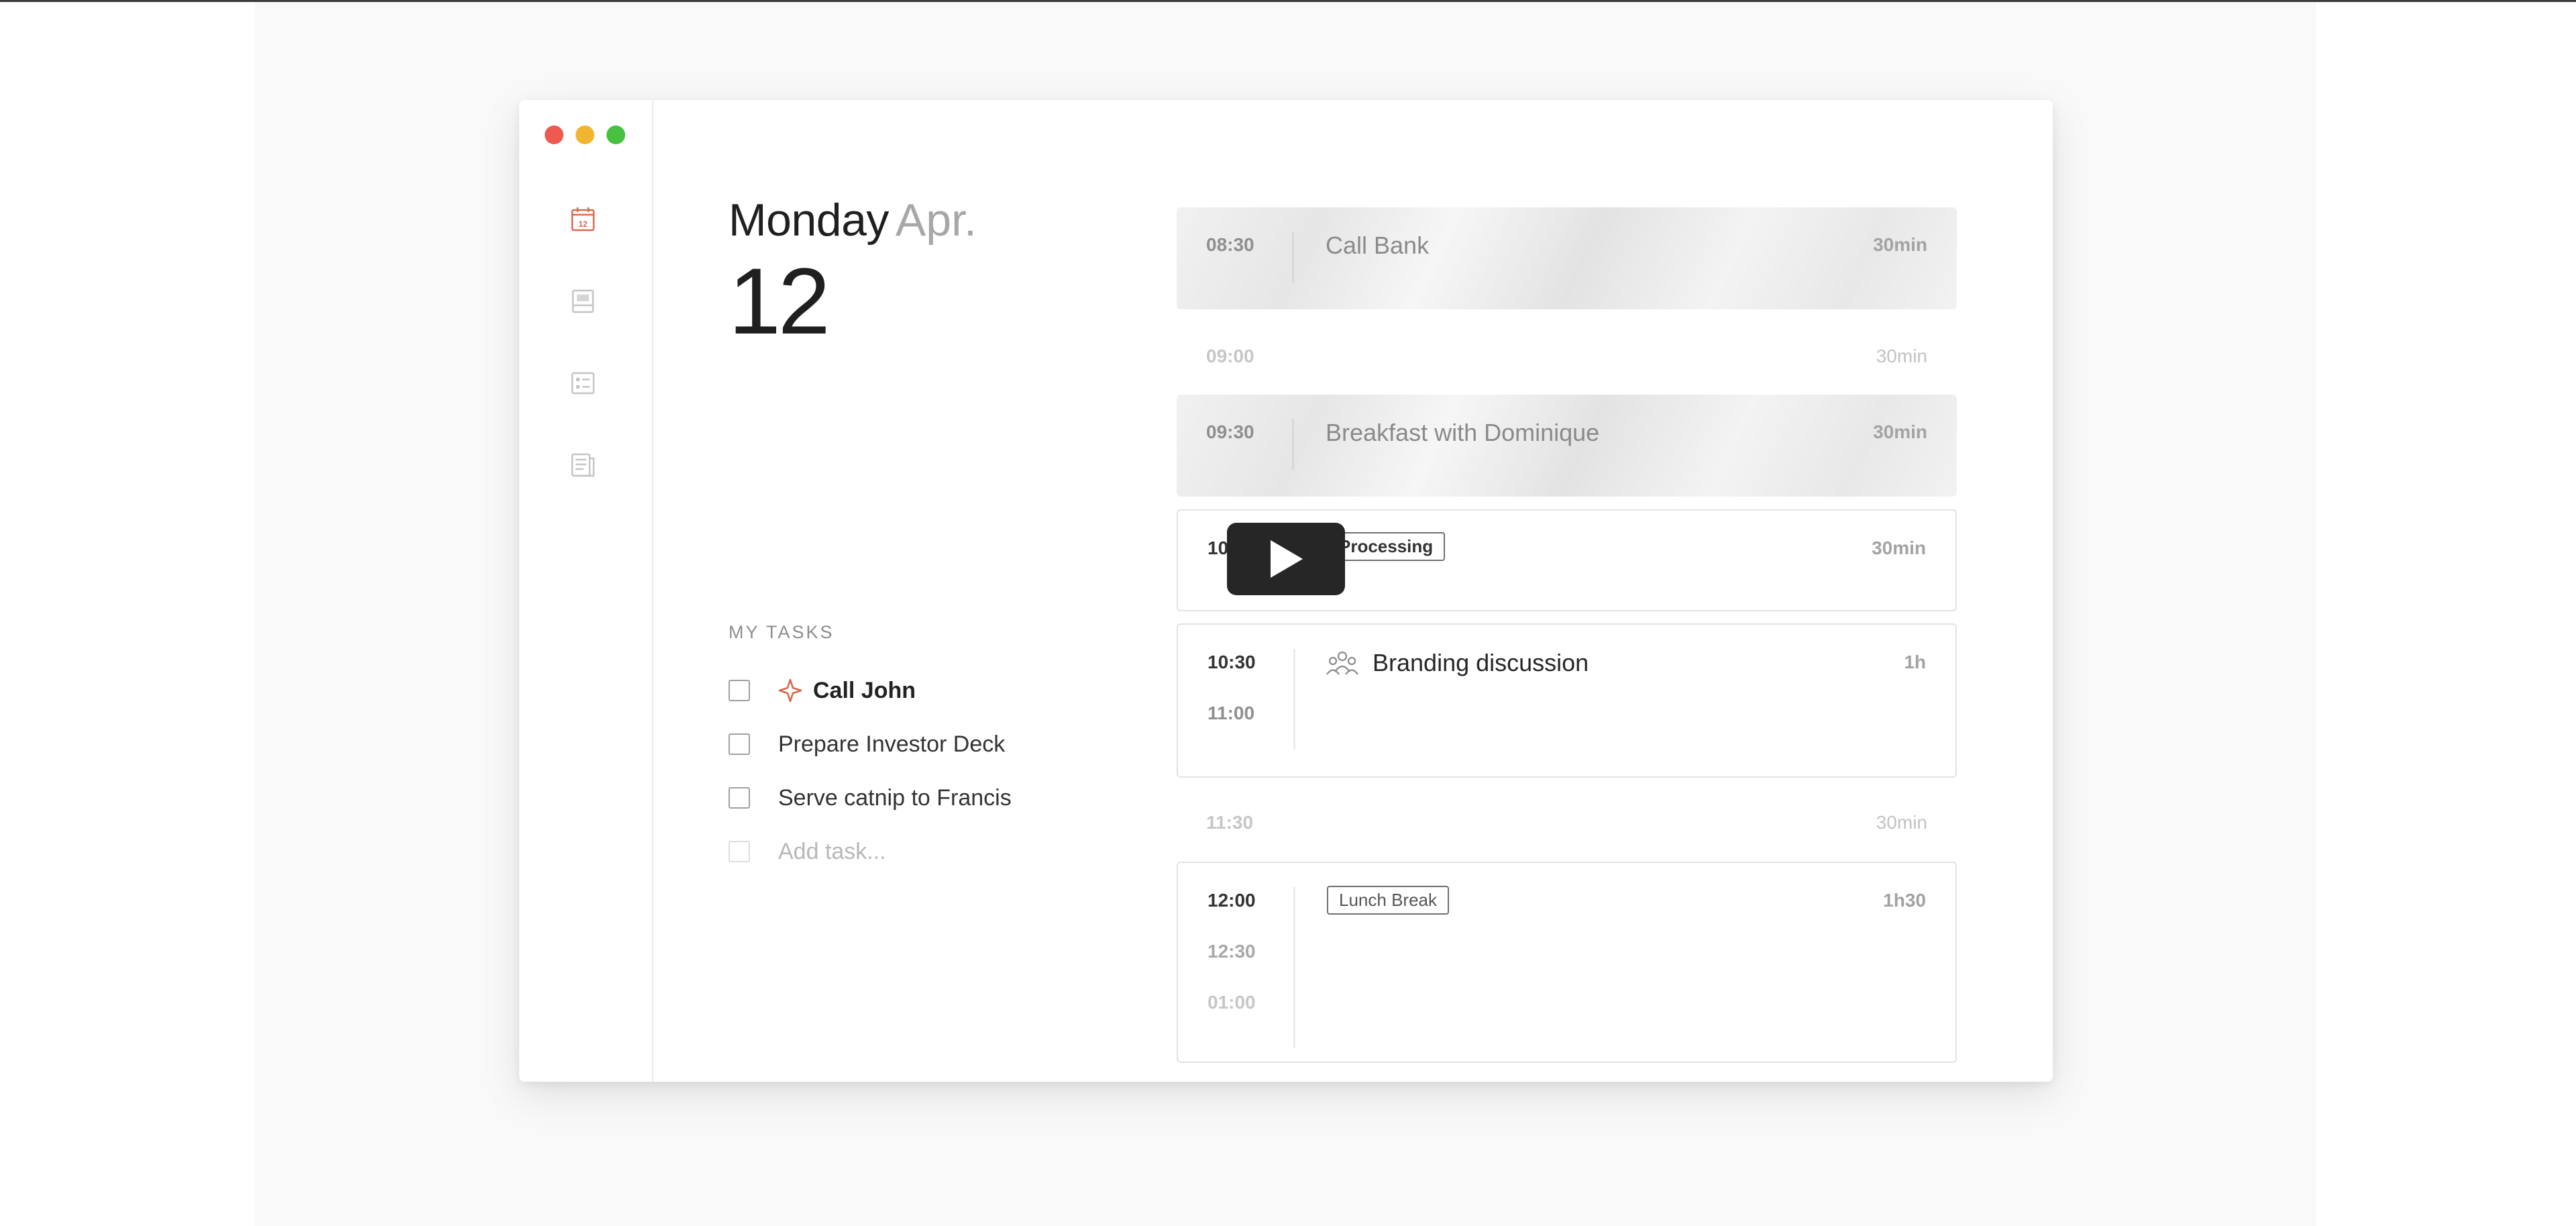 Image resolution: width=2576 pixels, height=1226 pixels. Describe the element at coordinates (782, 632) in the screenshot. I see `tasks-title: MY TASKS` at that location.